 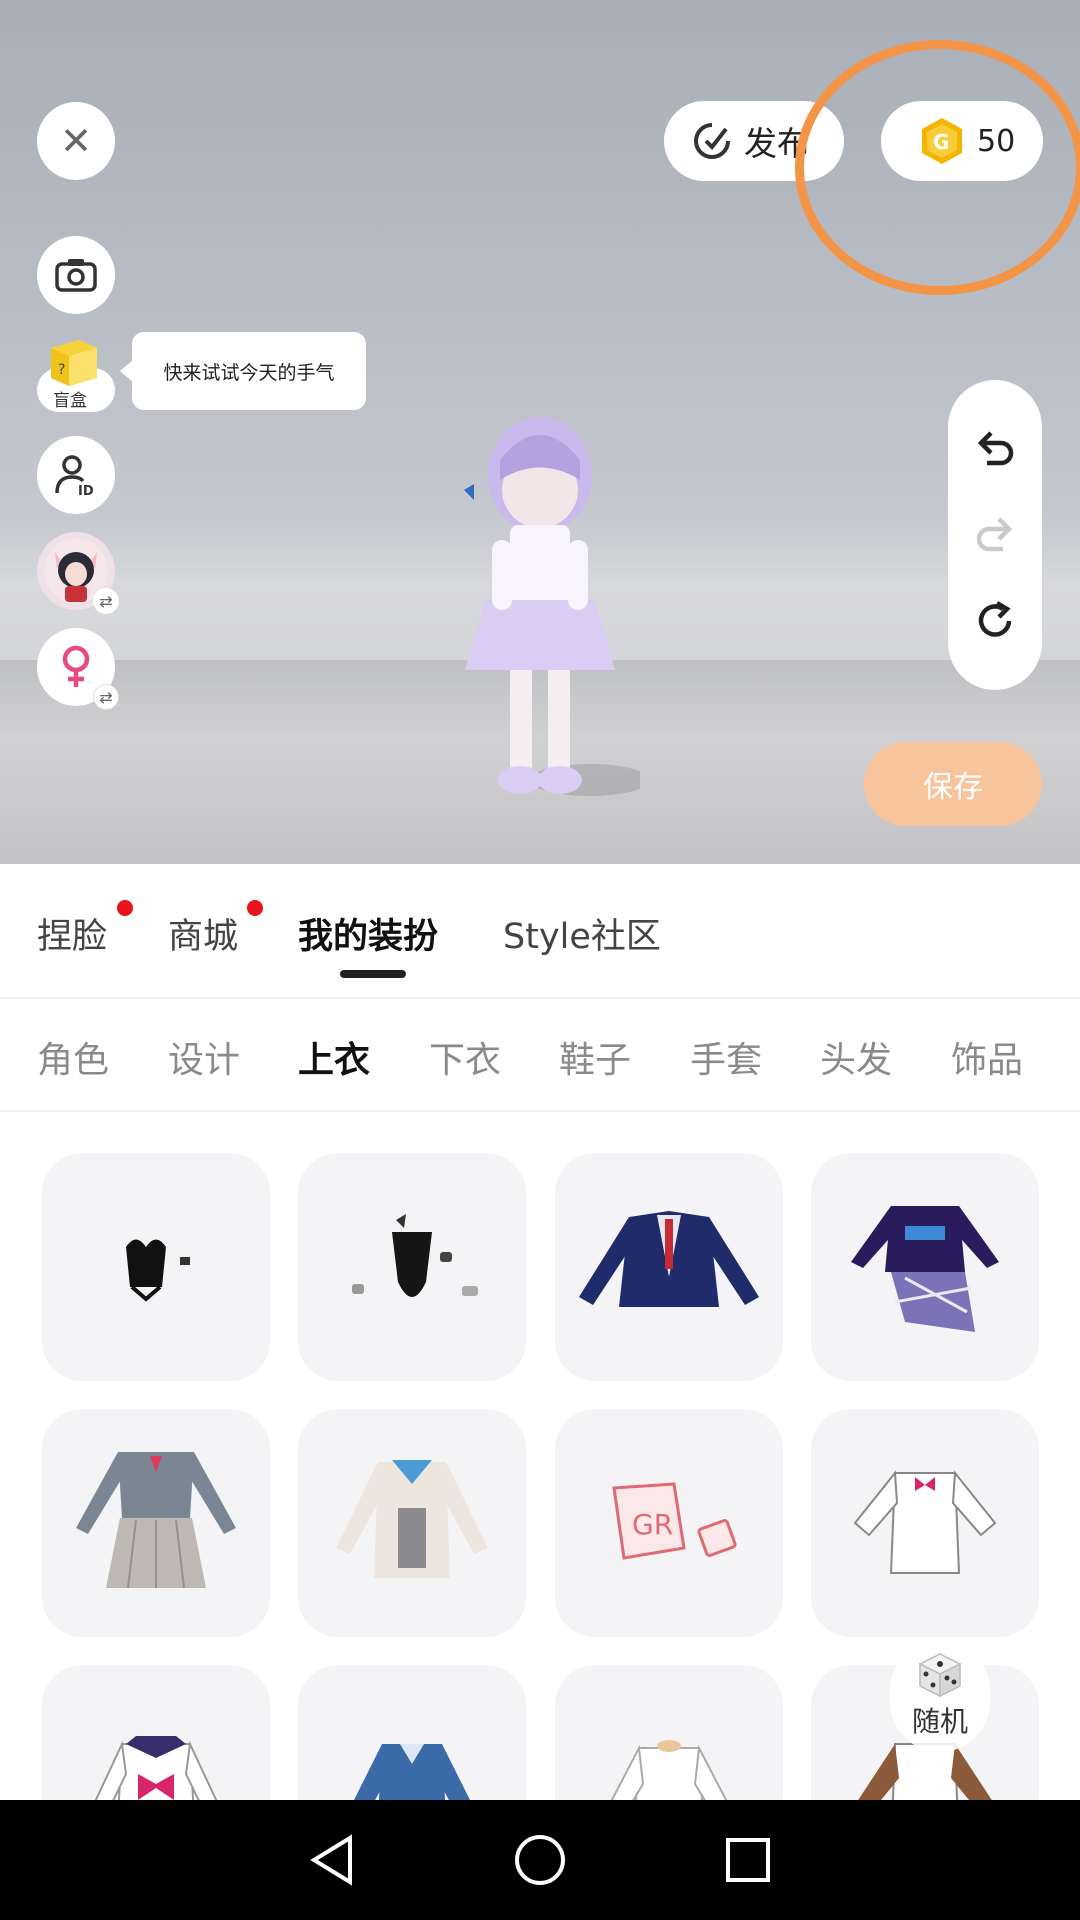 I want to click on history-controls, so click(x=995, y=535).